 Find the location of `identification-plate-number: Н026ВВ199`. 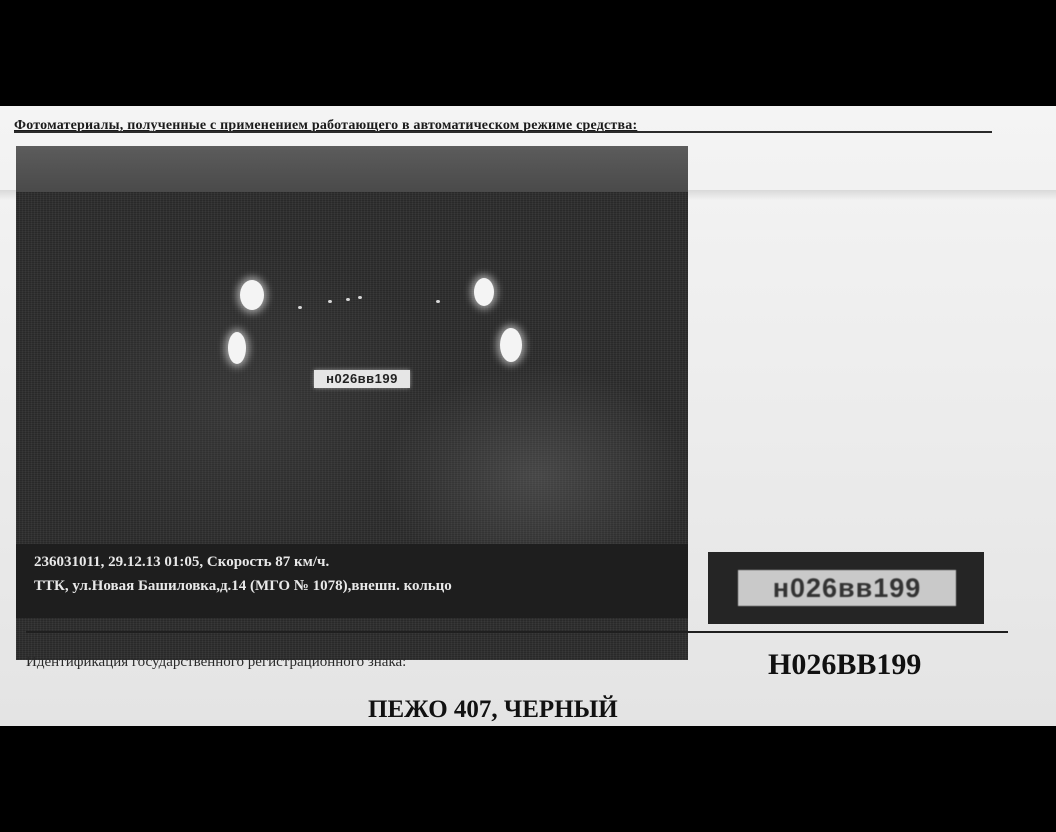

identification-plate-number: Н026ВВ199 is located at coordinates (845, 664).